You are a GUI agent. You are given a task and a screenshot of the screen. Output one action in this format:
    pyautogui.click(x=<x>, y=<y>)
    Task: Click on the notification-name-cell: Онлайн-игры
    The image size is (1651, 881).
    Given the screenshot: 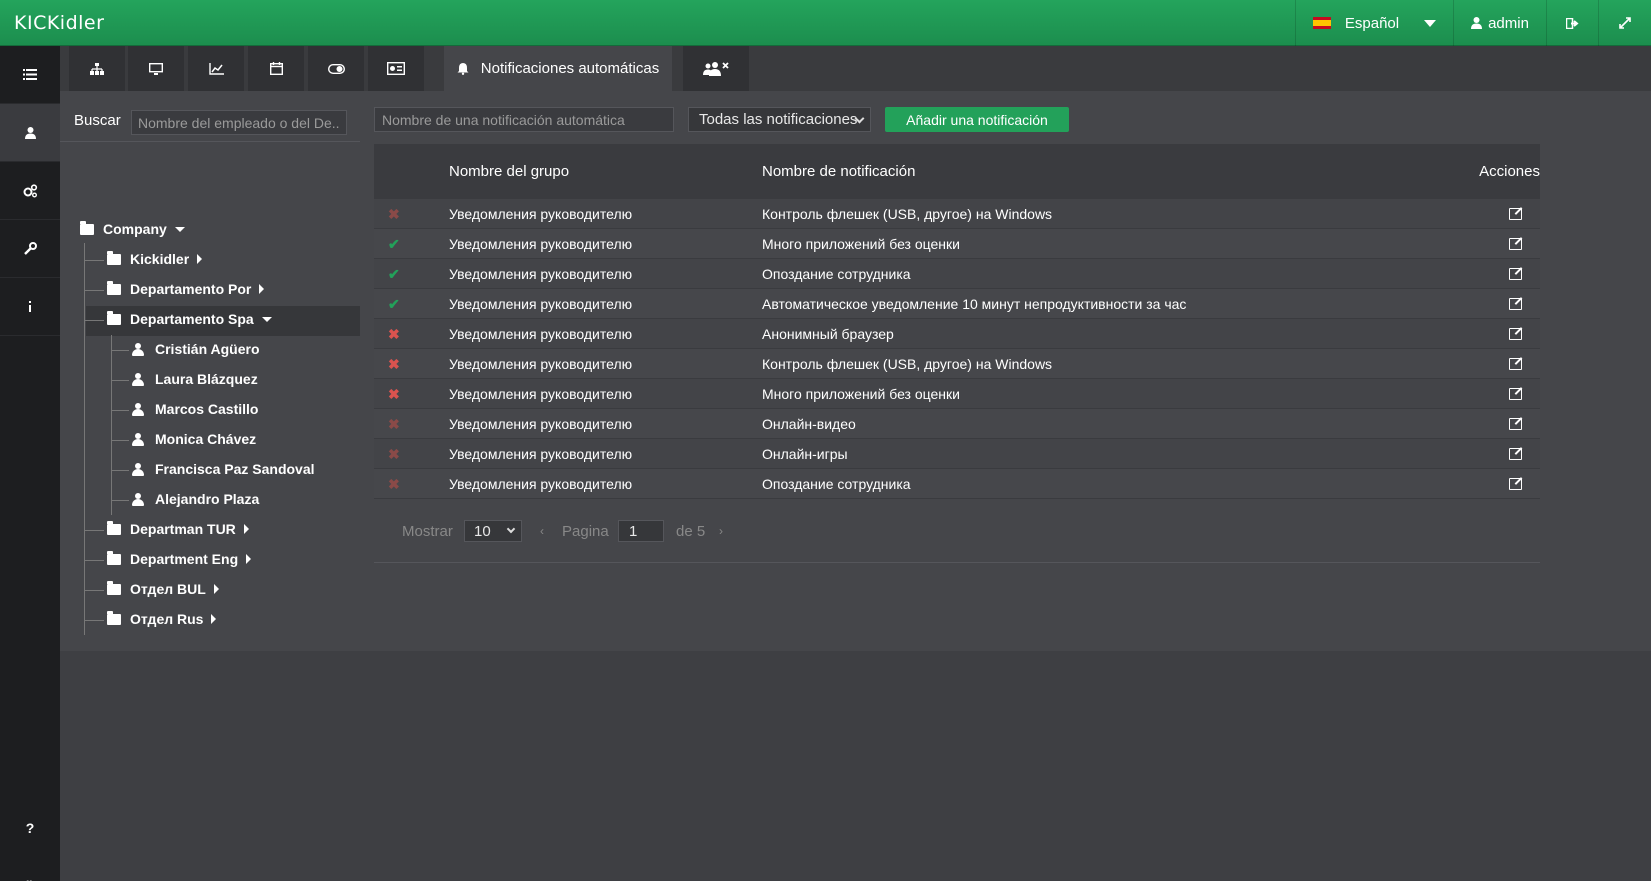 What is the action you would take?
    pyautogui.click(x=805, y=454)
    